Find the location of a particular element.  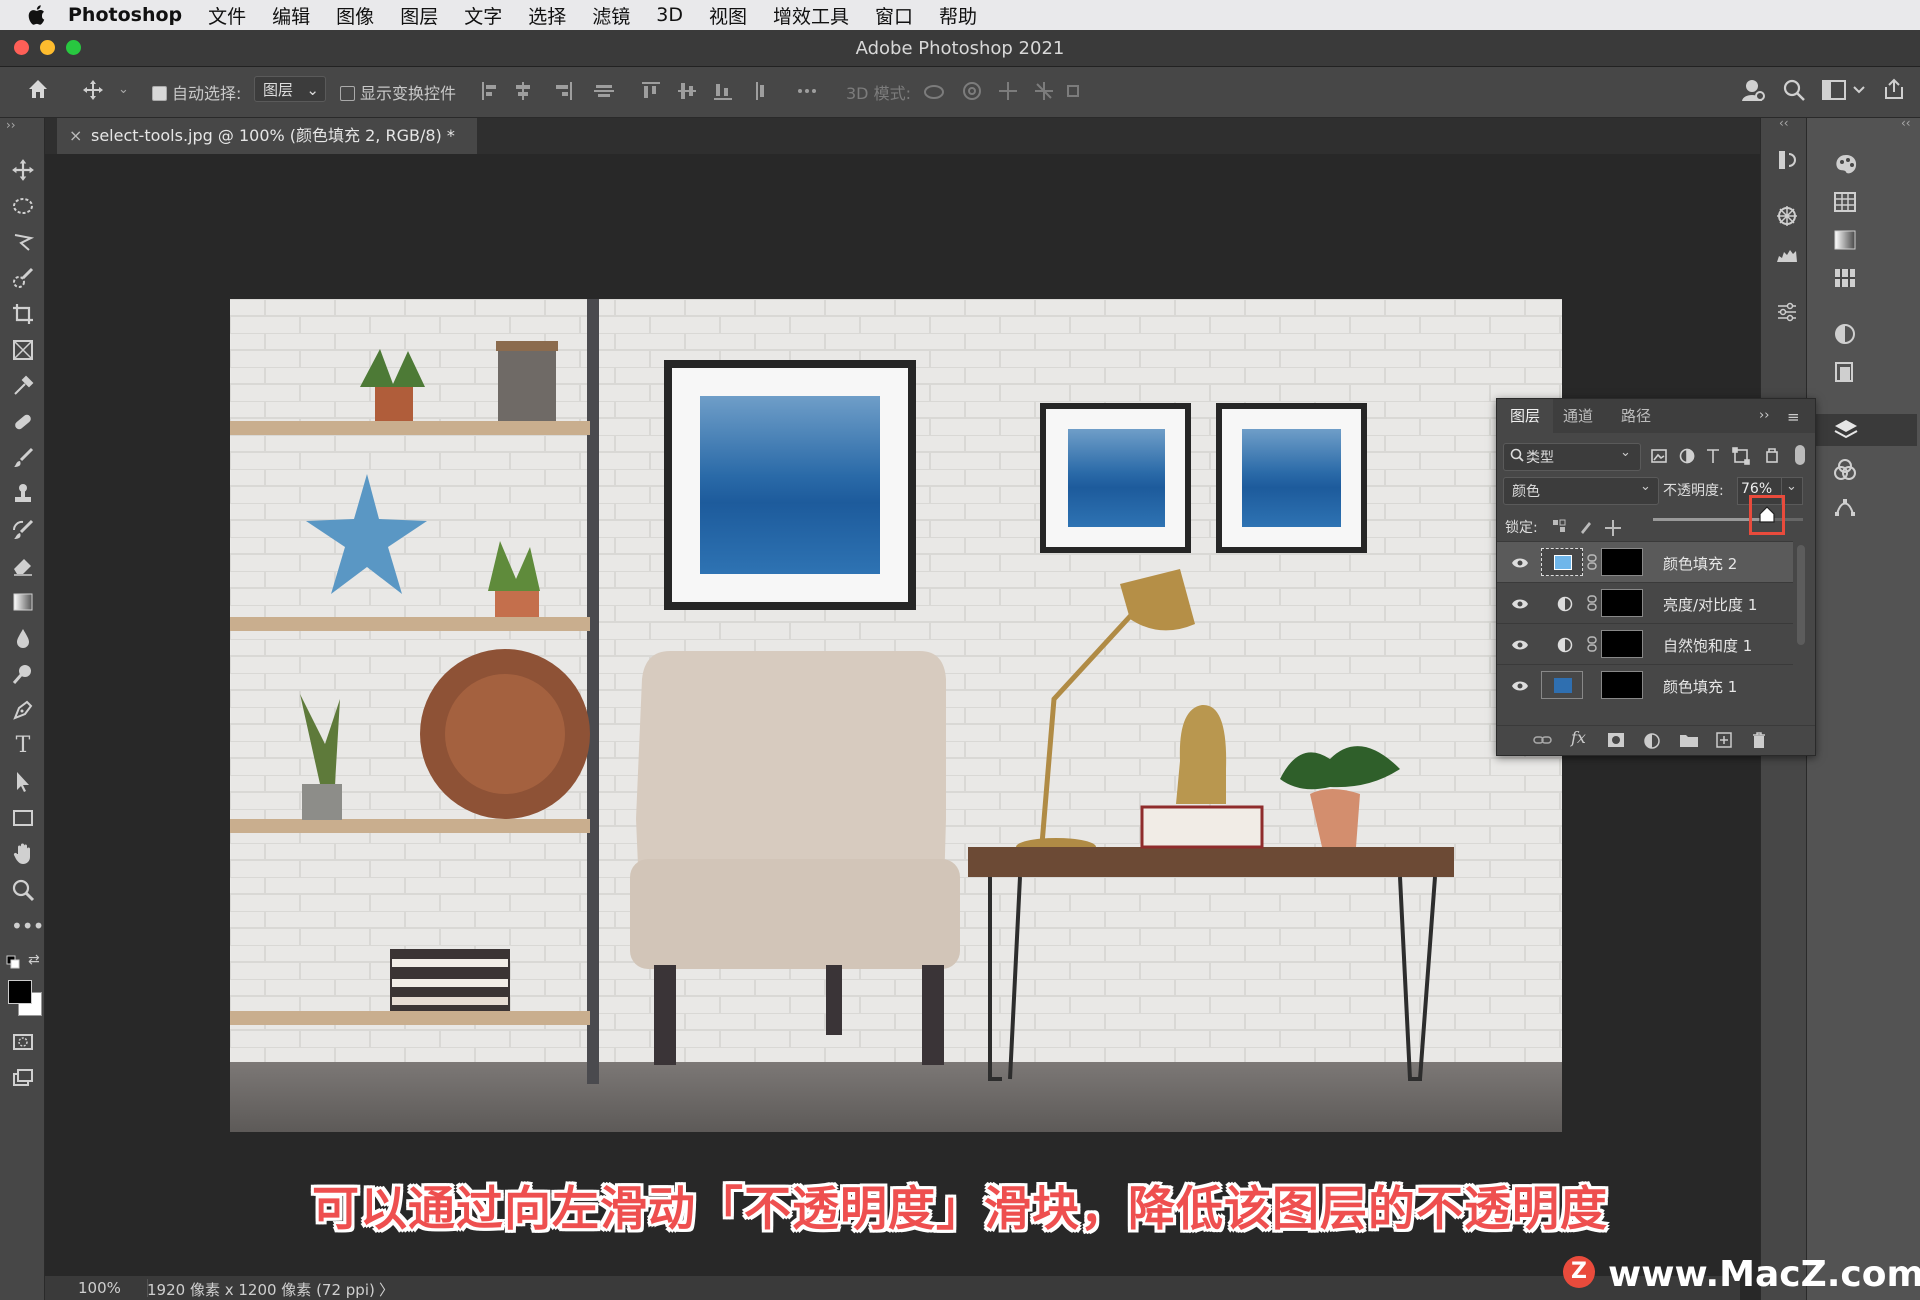

gradient-tool-icon is located at coordinates (23, 602).